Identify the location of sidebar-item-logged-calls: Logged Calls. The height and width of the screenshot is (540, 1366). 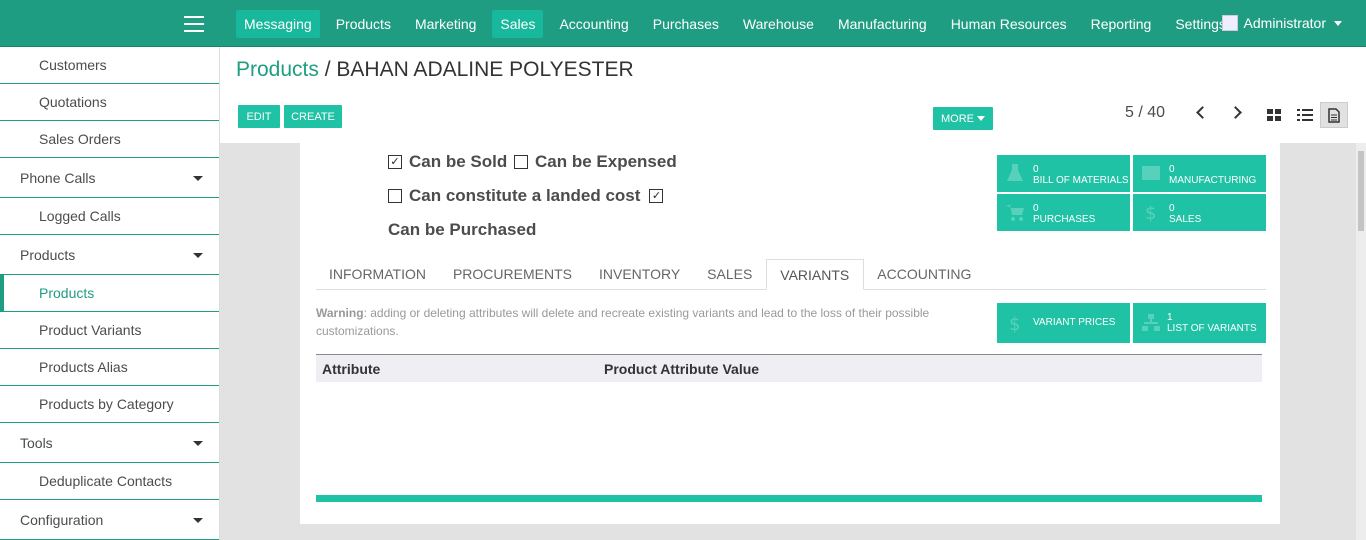
(109, 216).